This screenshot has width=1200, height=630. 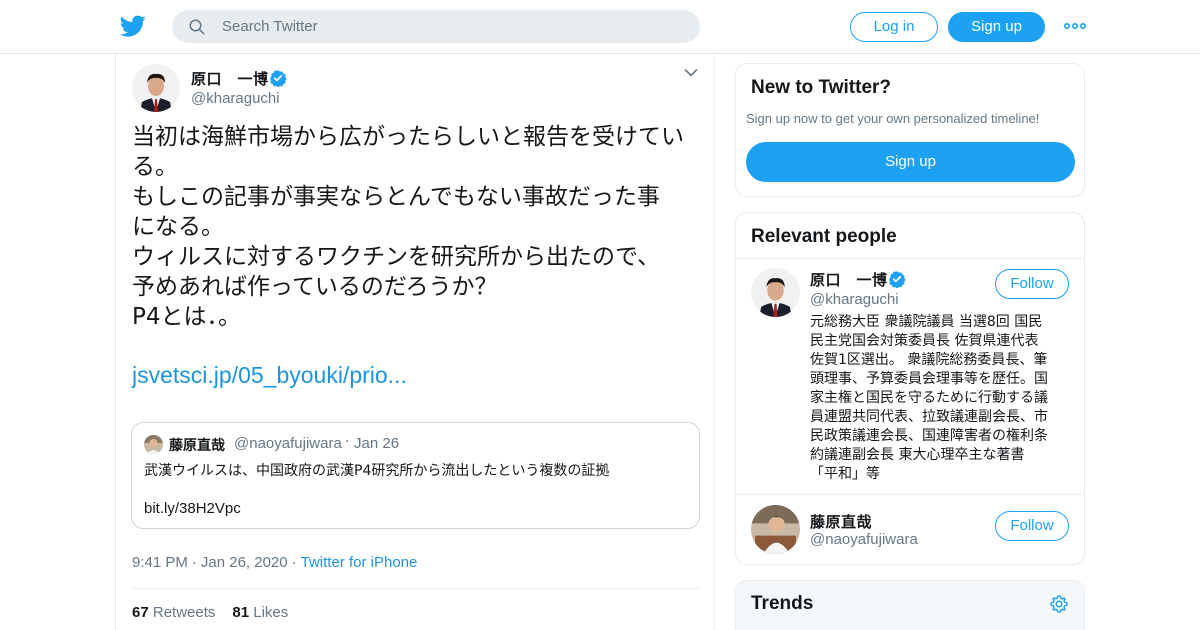 What do you see at coordinates (140, 612) in the screenshot?
I see `retweets-count: 67` at bounding box center [140, 612].